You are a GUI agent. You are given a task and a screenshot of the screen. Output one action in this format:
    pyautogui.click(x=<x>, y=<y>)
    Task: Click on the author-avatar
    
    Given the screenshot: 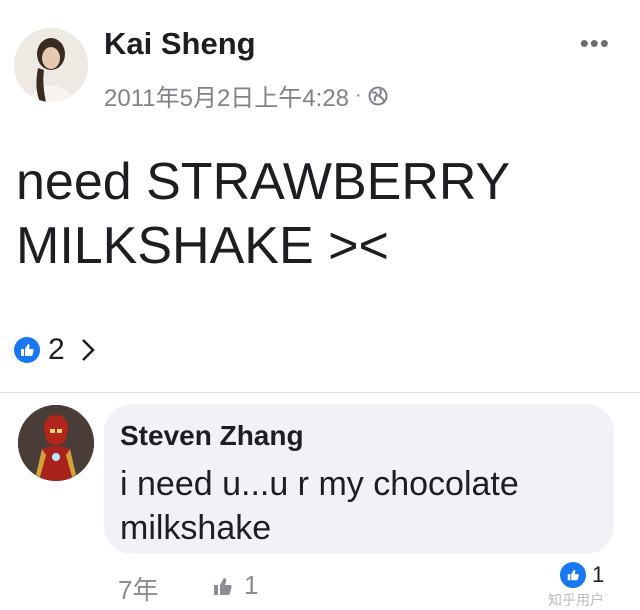 What is the action you would take?
    pyautogui.click(x=51, y=65)
    